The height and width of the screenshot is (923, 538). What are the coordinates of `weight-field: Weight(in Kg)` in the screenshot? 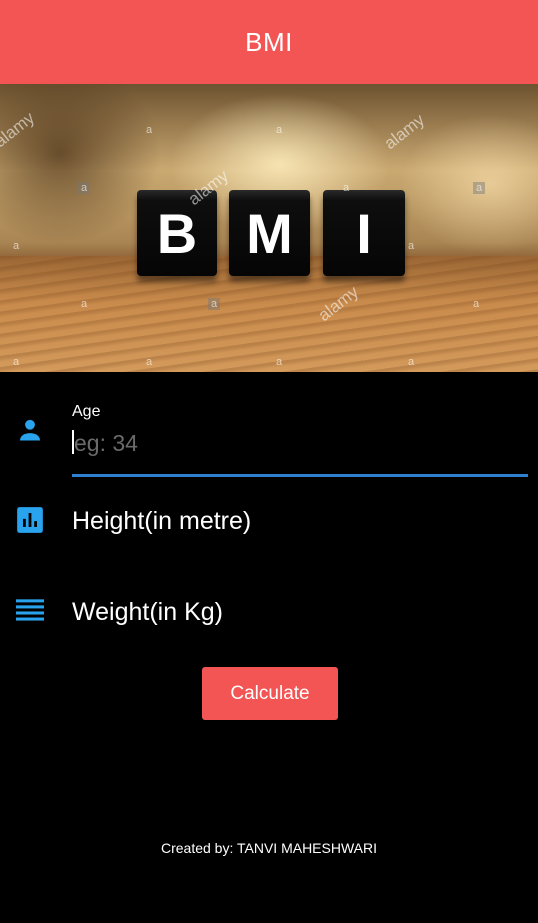 It's located at (147, 612).